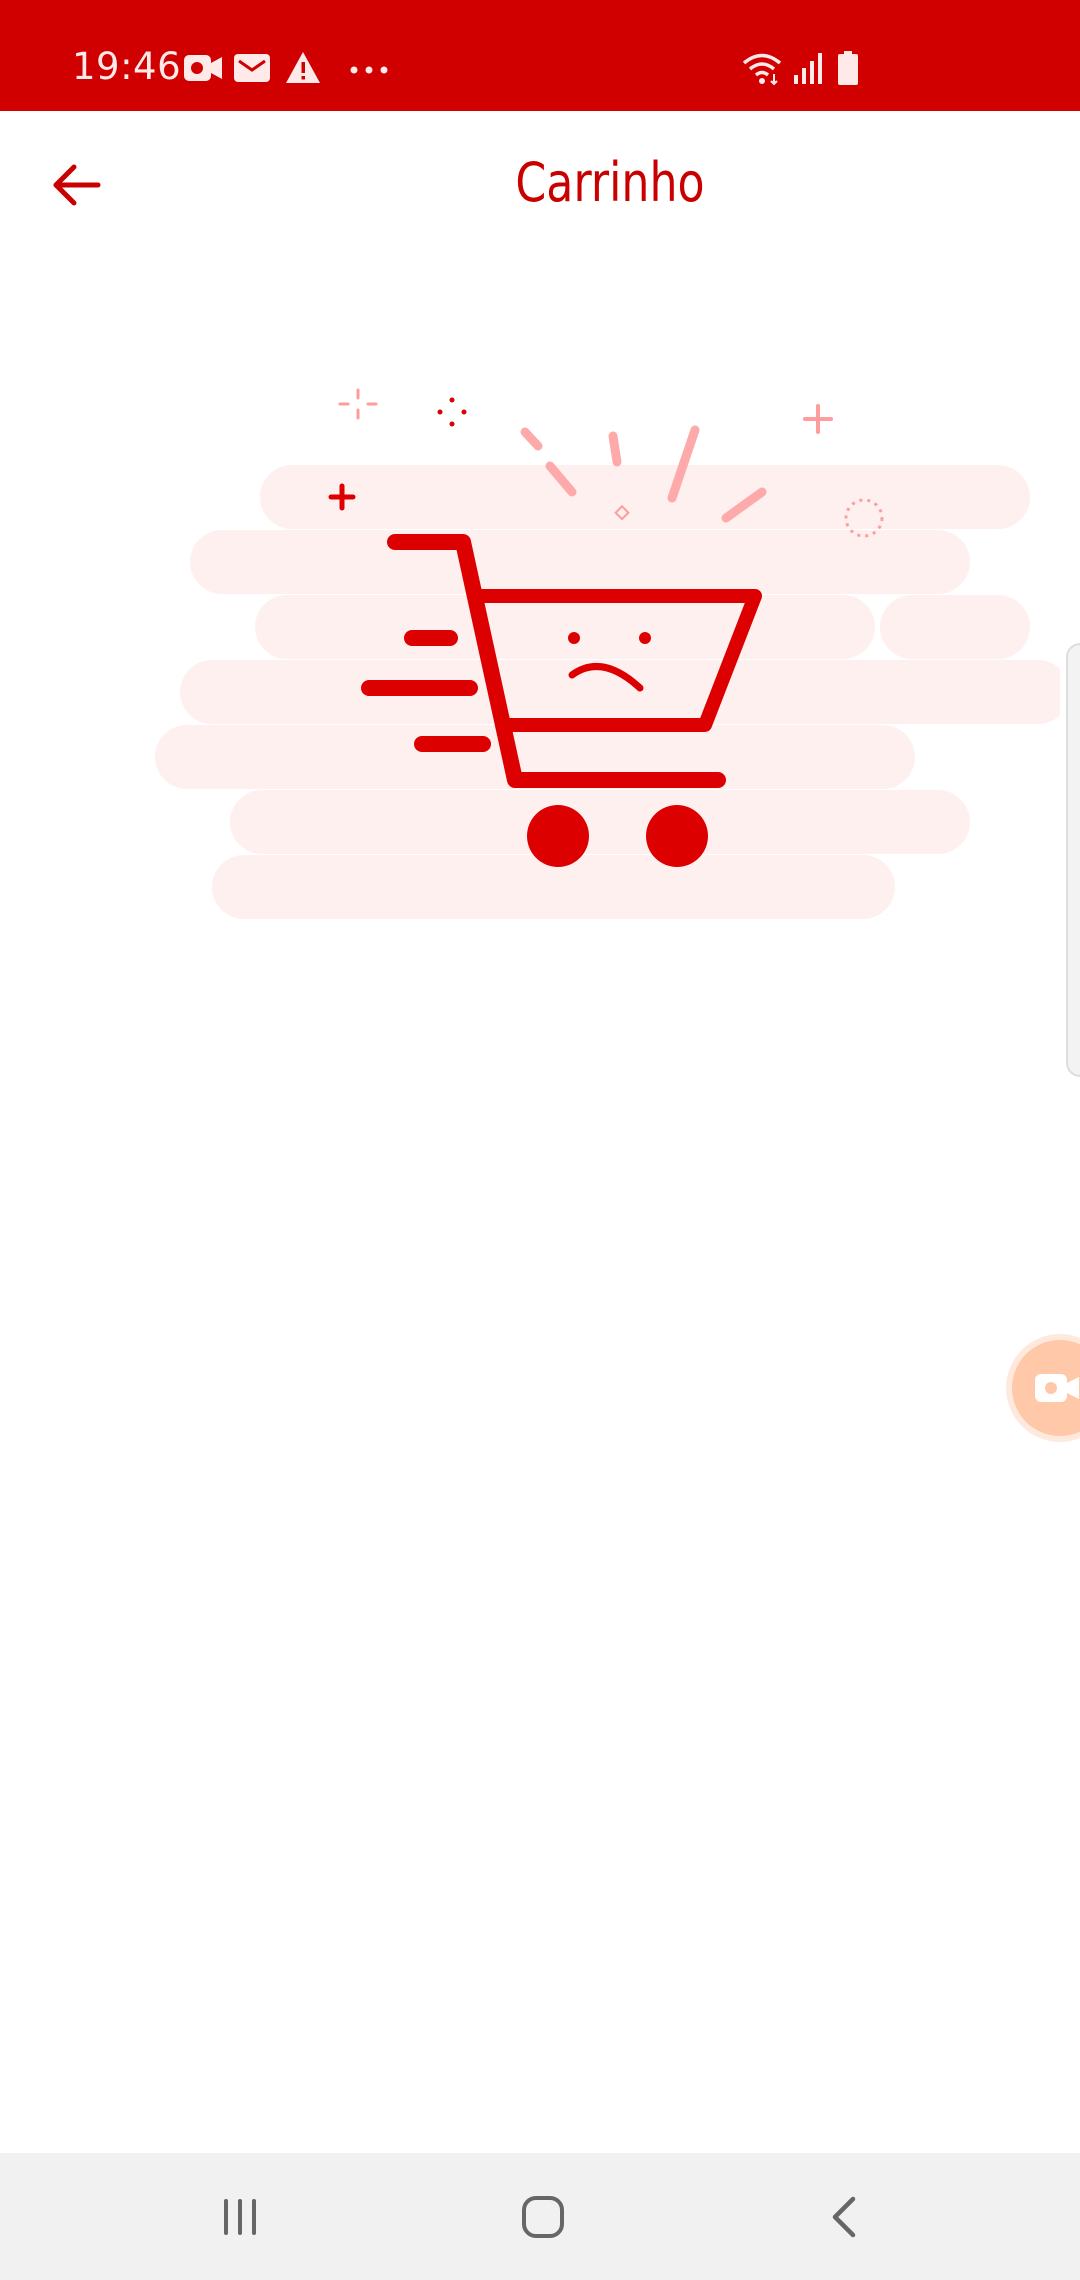 This screenshot has height=2280, width=1080. I want to click on page-title: Carrinho, so click(610, 182).